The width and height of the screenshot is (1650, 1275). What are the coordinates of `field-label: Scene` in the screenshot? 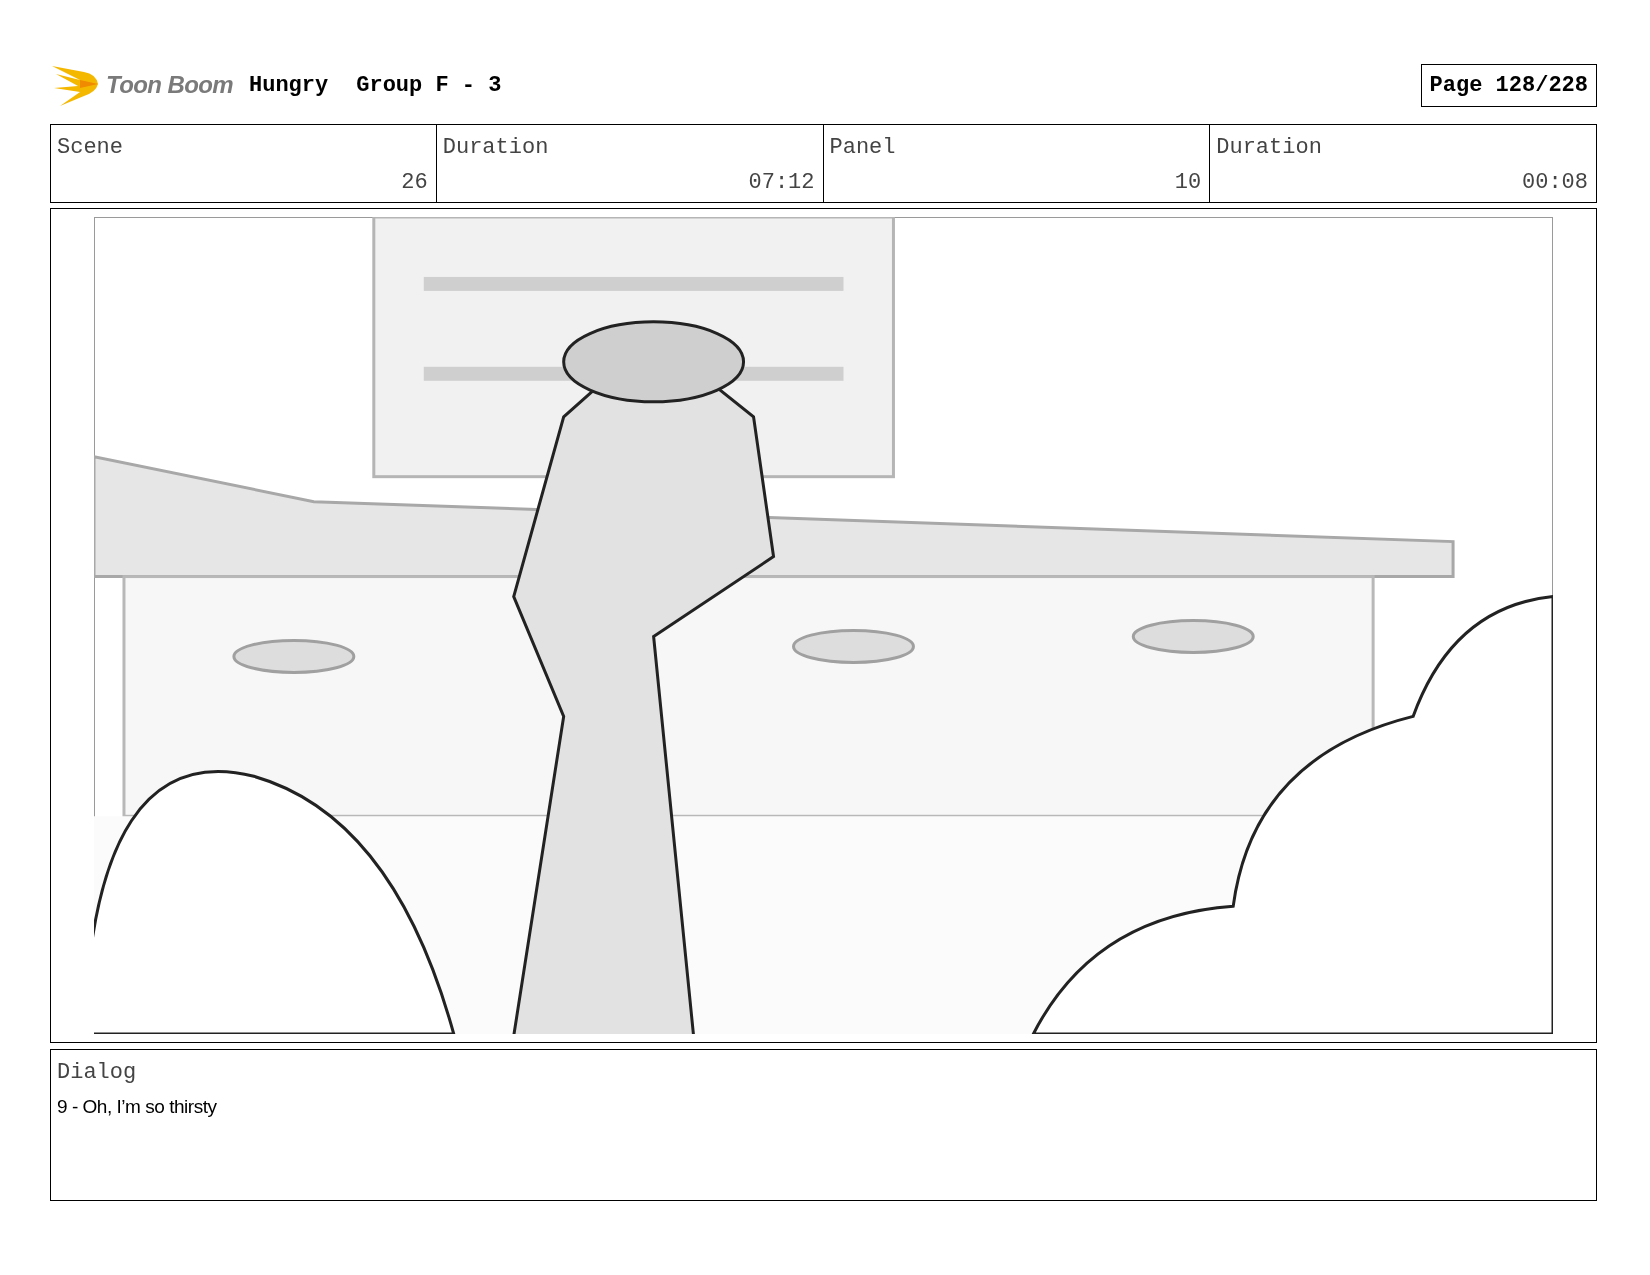 It's located at (90, 148).